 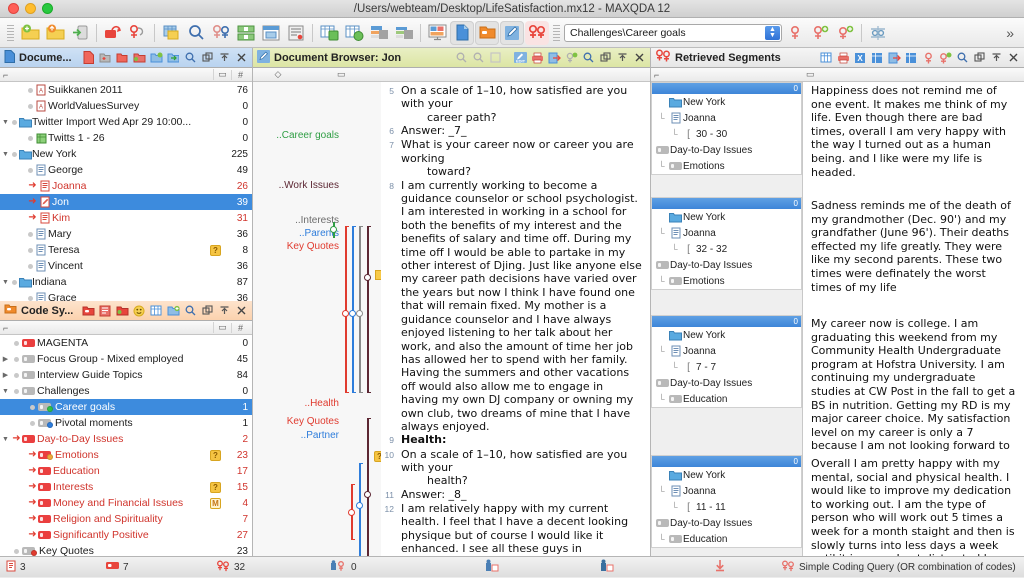 I want to click on coding-stripe-label: ..Career goals, so click(x=307, y=135).